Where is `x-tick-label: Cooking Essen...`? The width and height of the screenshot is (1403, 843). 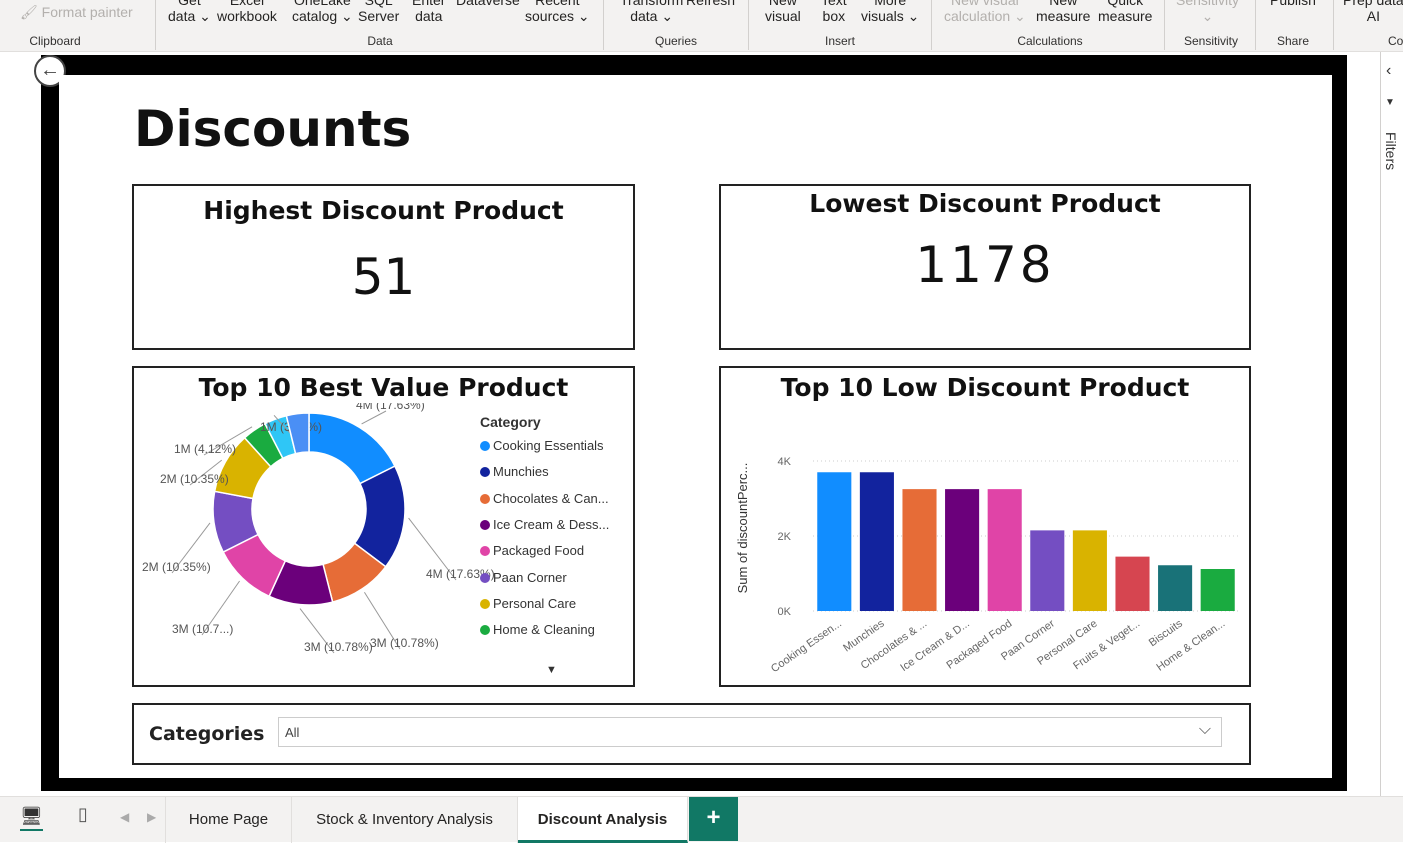 x-tick-label: Cooking Essen... is located at coordinates (806, 647).